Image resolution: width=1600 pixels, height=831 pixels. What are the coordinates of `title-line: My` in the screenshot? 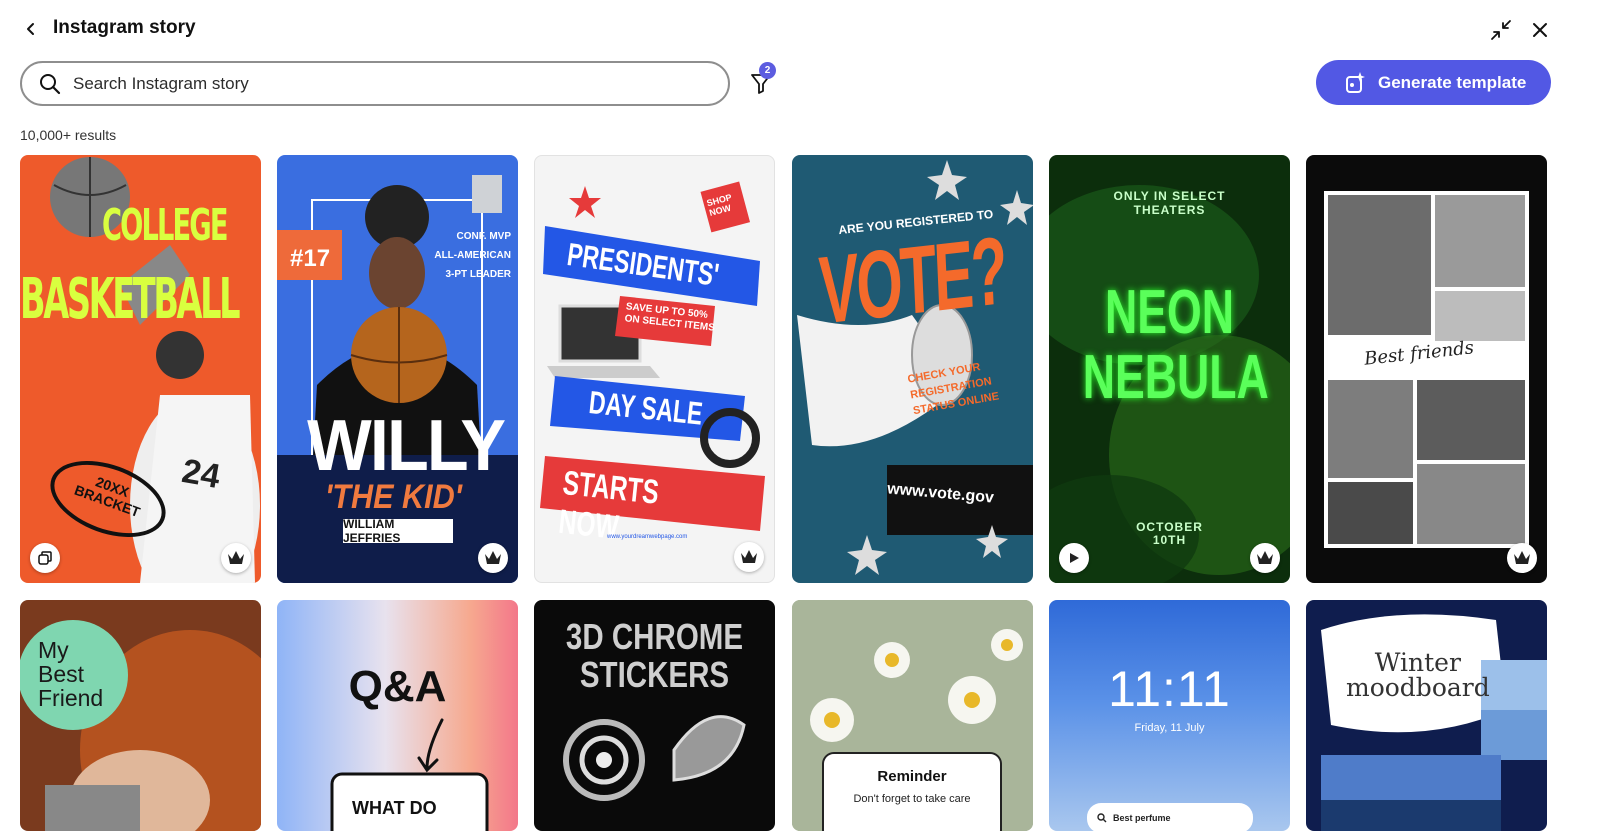 It's located at (53, 650).